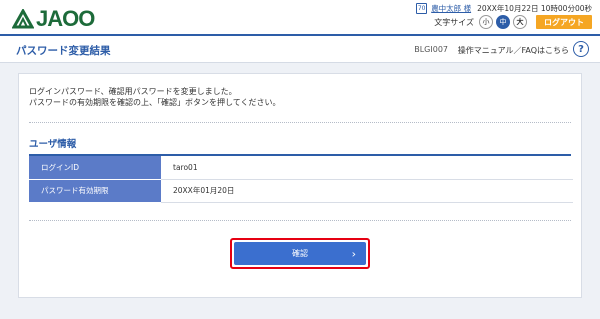 This screenshot has height=319, width=600. Describe the element at coordinates (133, 91) in the screenshot. I see `message-line-1: ログインパスワード、確認用パスワードを変更しました。` at that location.